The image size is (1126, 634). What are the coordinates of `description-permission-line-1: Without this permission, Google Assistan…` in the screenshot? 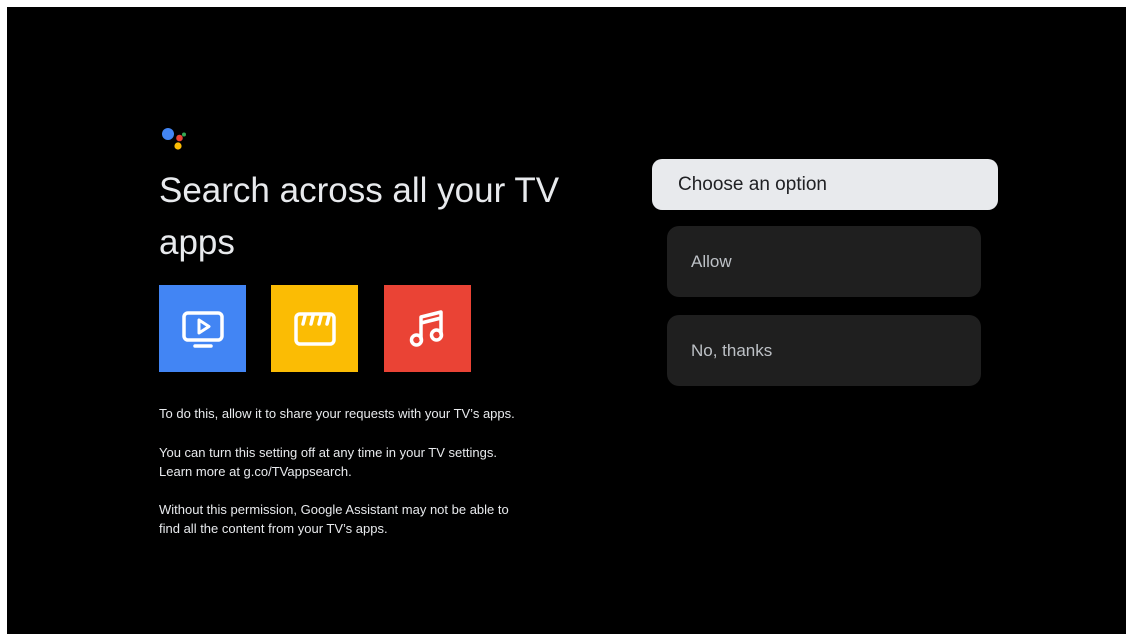 It's located at (334, 509).